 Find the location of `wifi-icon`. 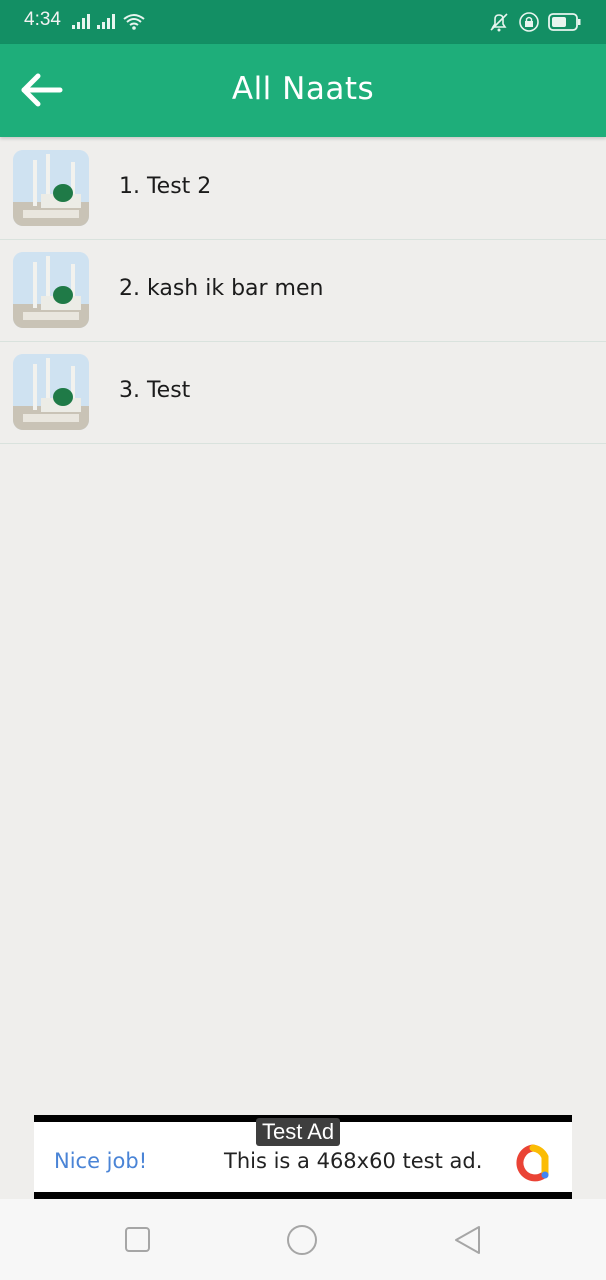

wifi-icon is located at coordinates (134, 22).